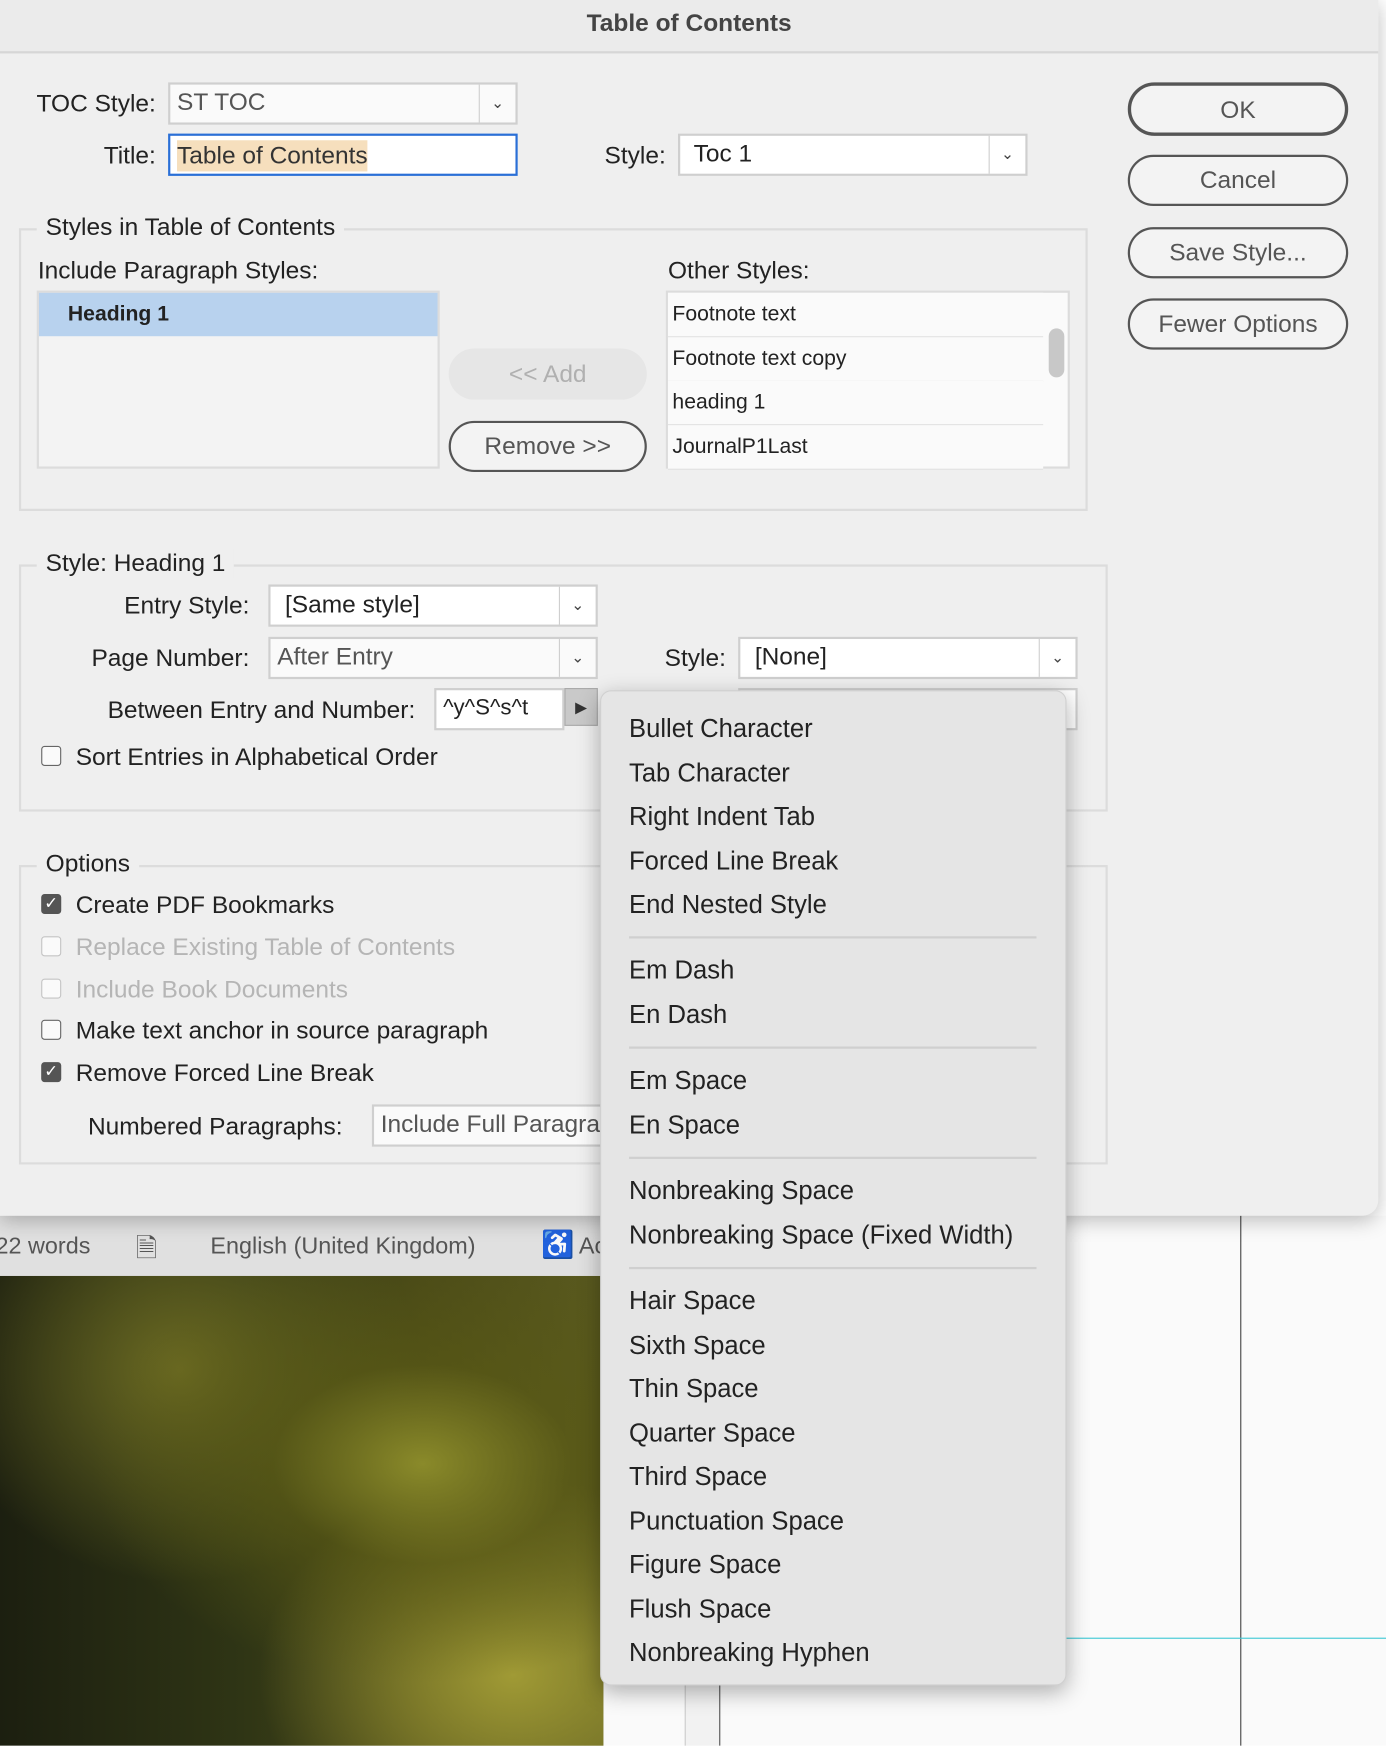 The width and height of the screenshot is (1386, 1746). Describe the element at coordinates (342, 1247) in the screenshot. I see `language: English (United Kingdom)` at that location.